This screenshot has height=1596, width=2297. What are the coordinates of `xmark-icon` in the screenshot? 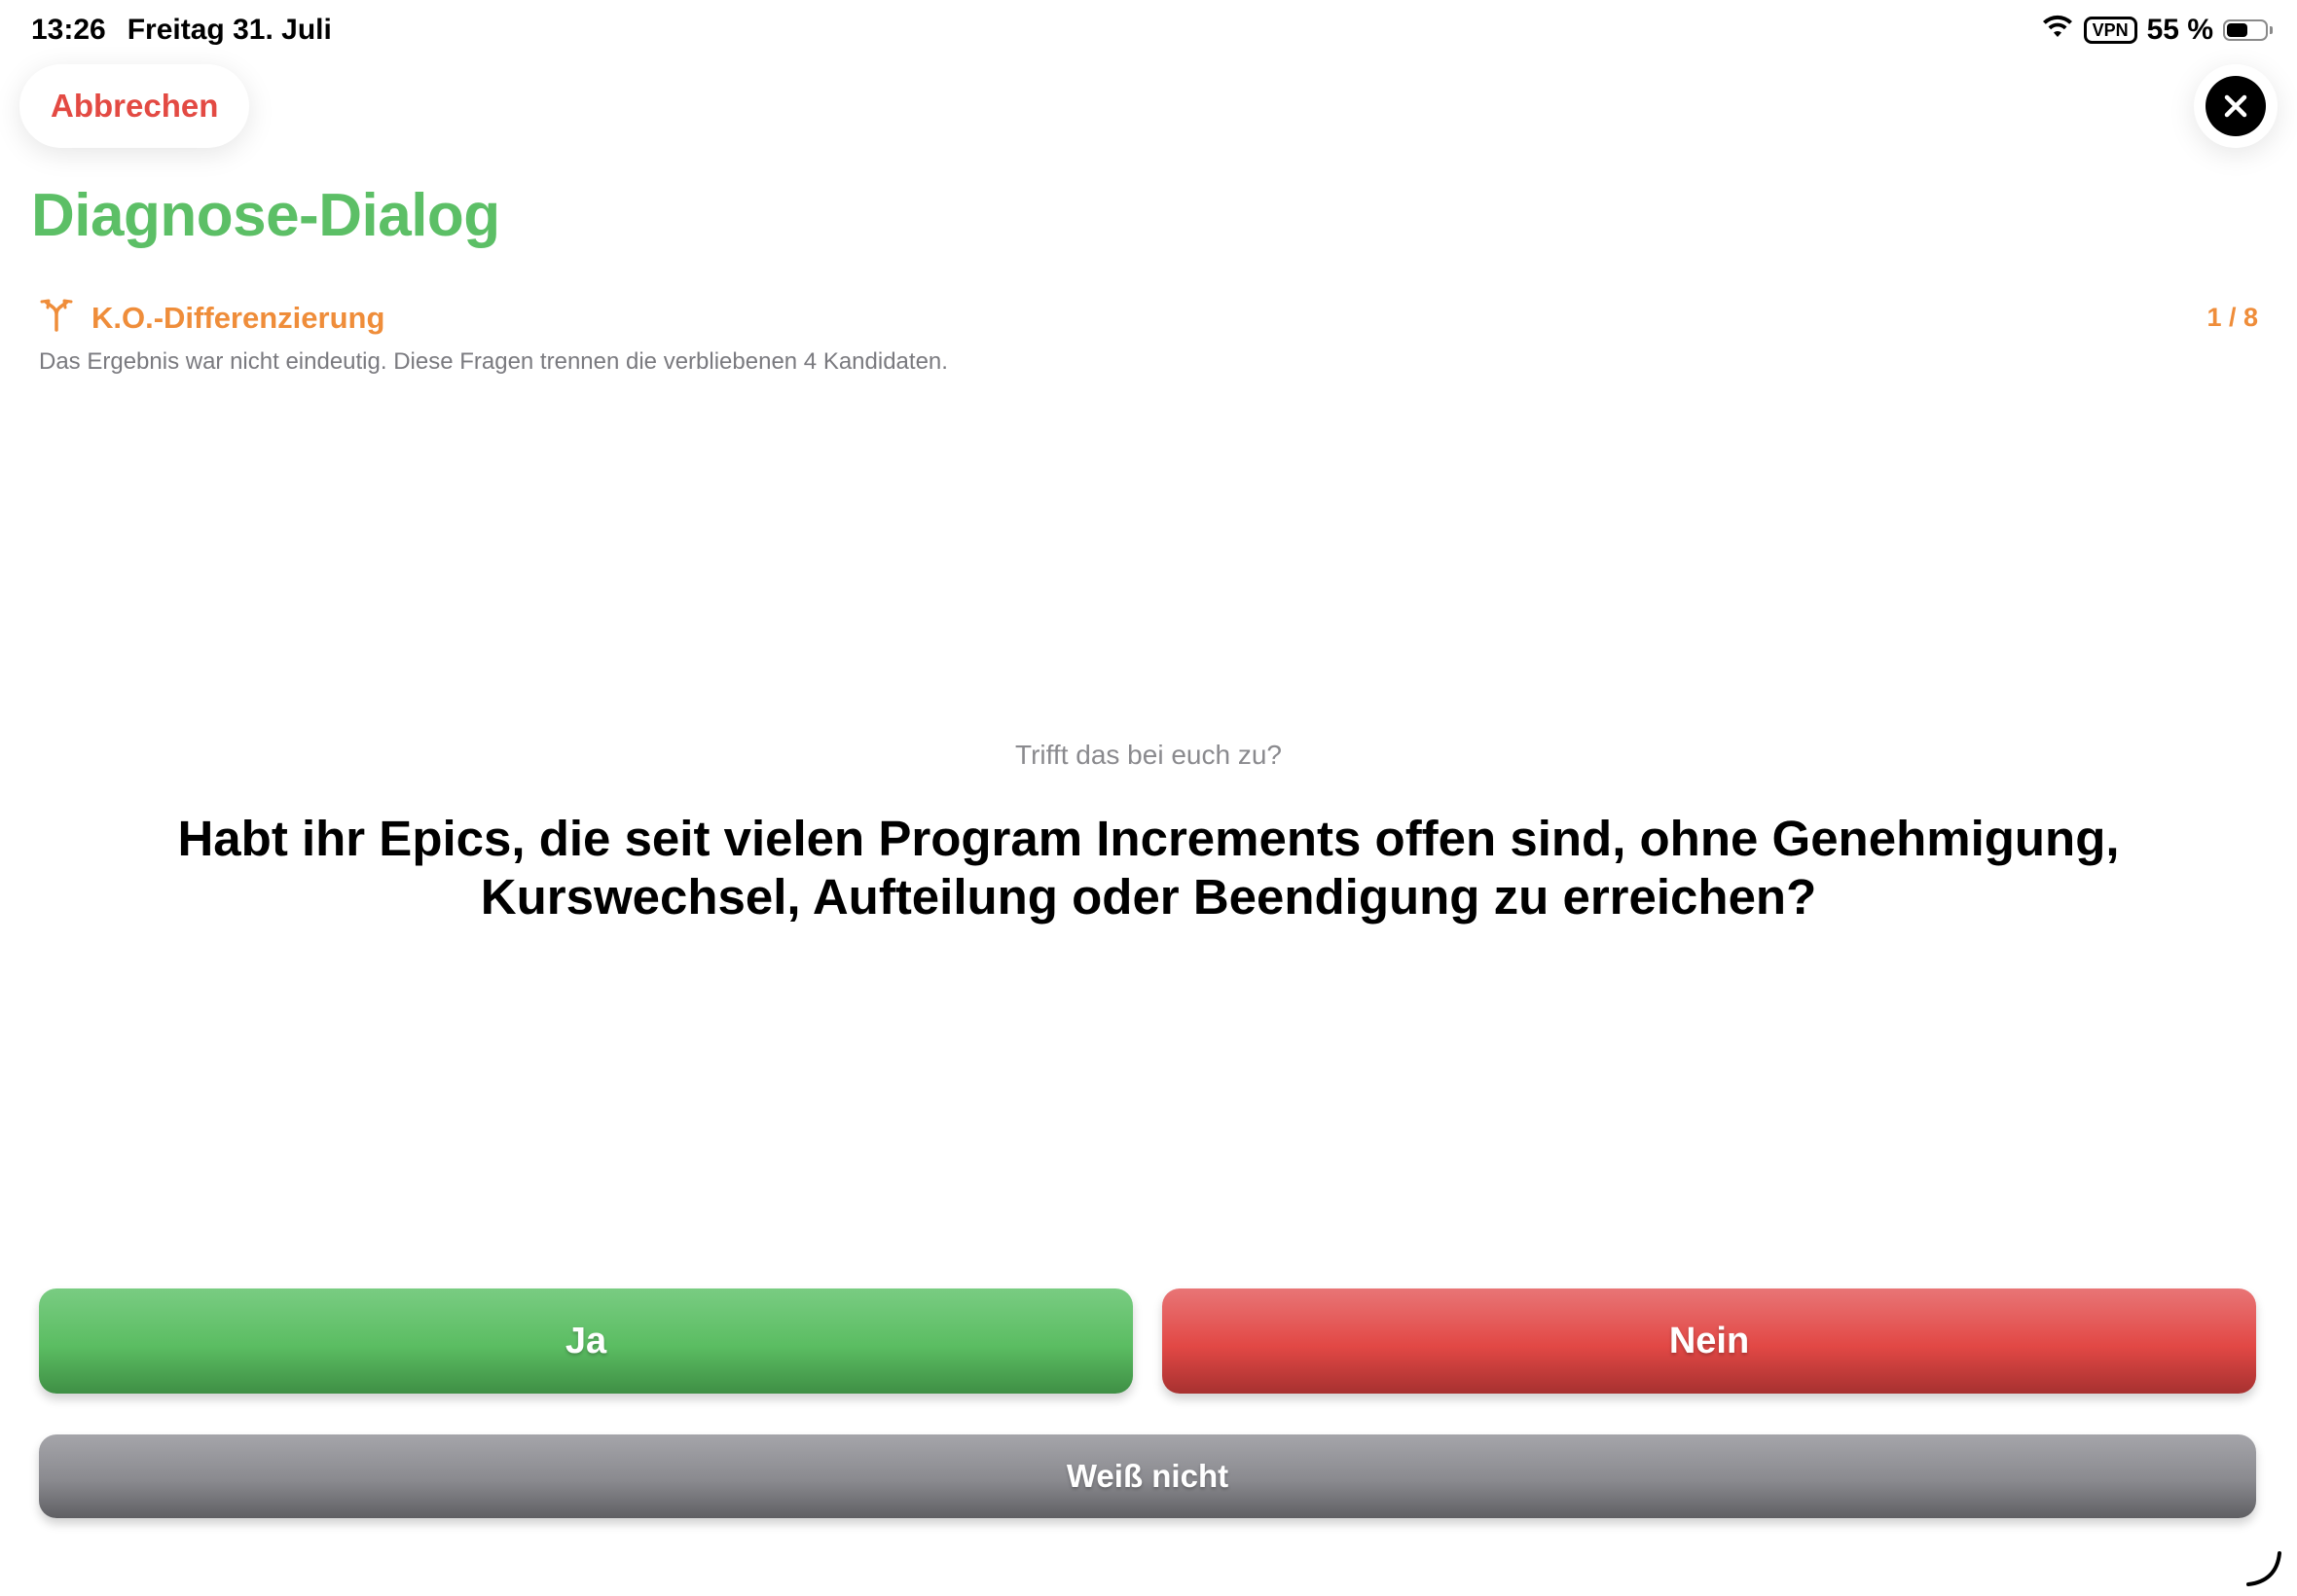 It's located at (2236, 106).